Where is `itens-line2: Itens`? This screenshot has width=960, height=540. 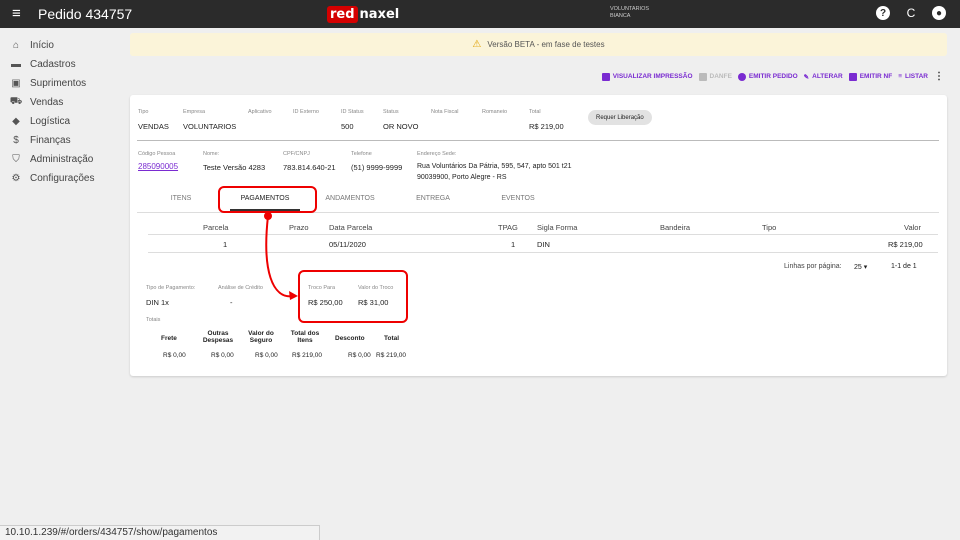
itens-line2: Itens is located at coordinates (305, 340).